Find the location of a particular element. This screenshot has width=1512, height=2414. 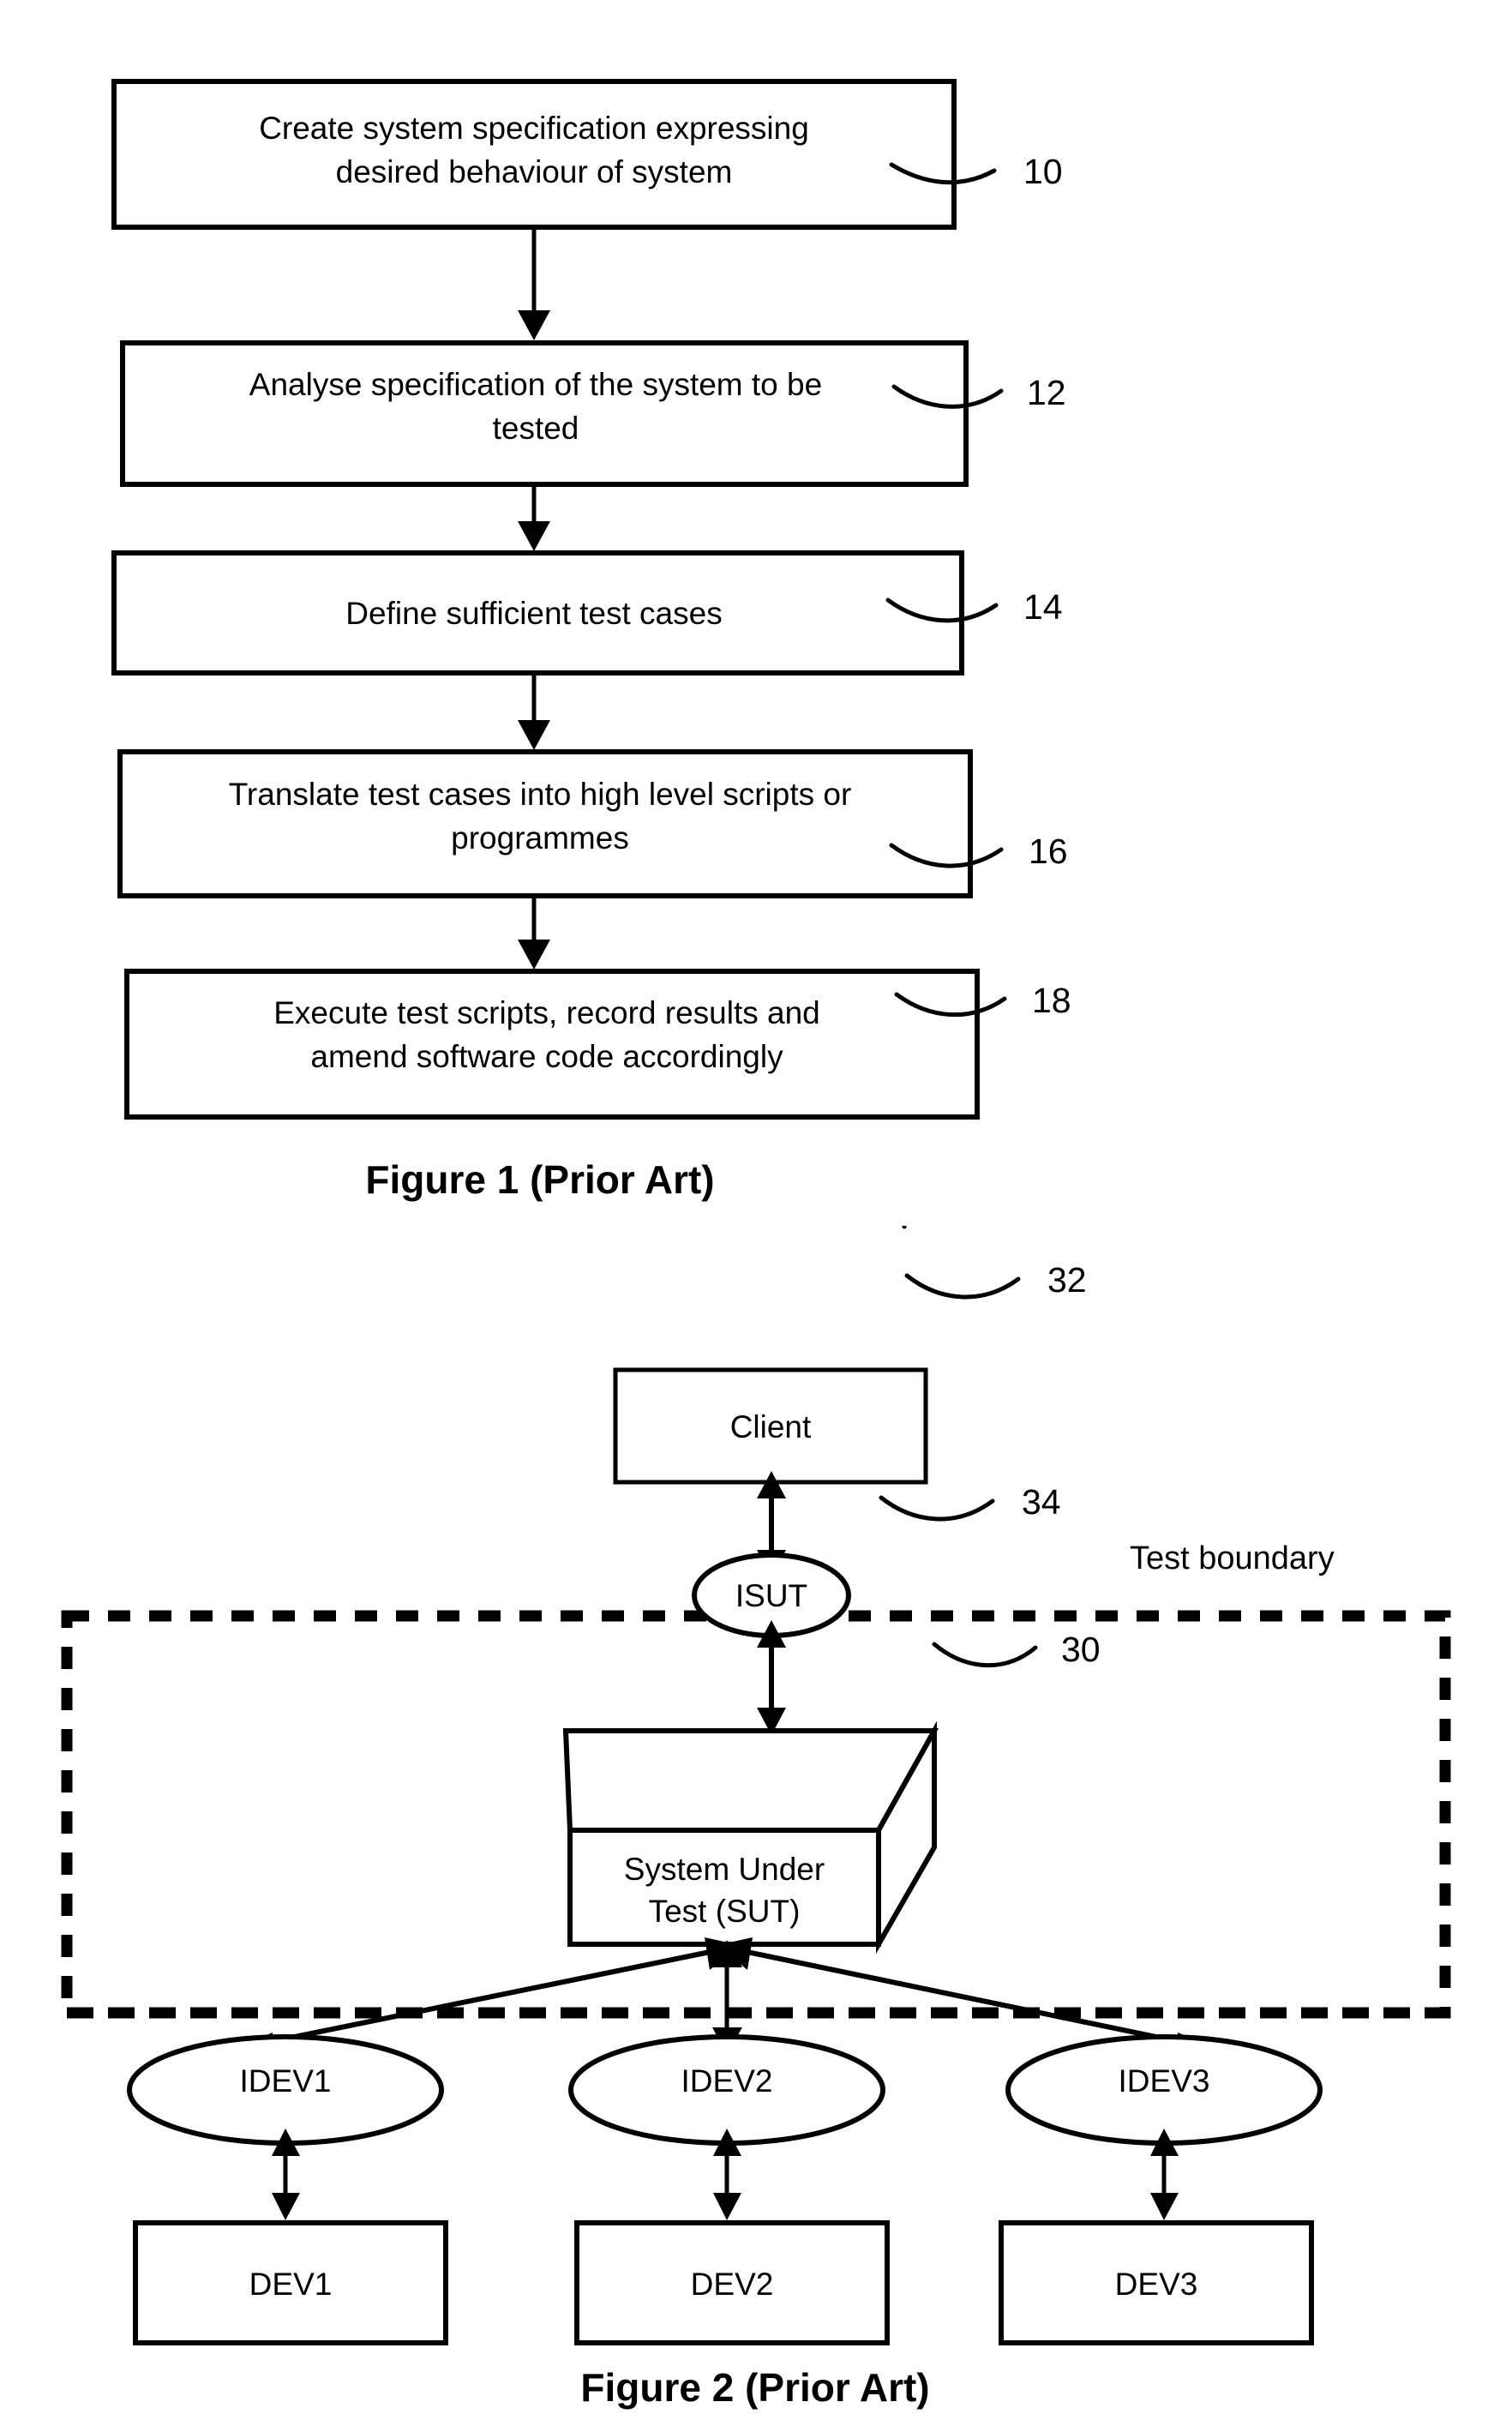

figure2-ref-34: 34 is located at coordinates (1041, 1502).